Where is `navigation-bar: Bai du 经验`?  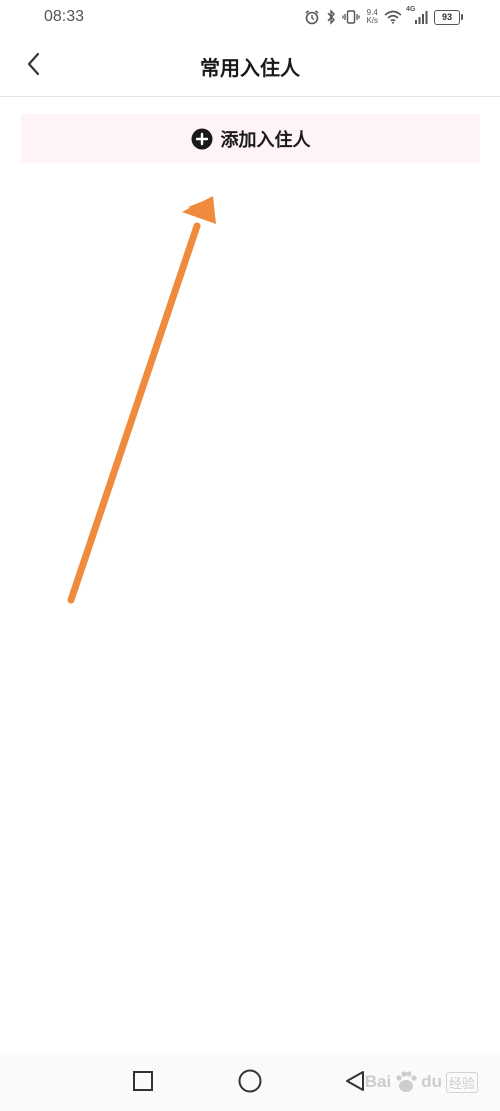 navigation-bar: Bai du 经验 is located at coordinates (250, 1083).